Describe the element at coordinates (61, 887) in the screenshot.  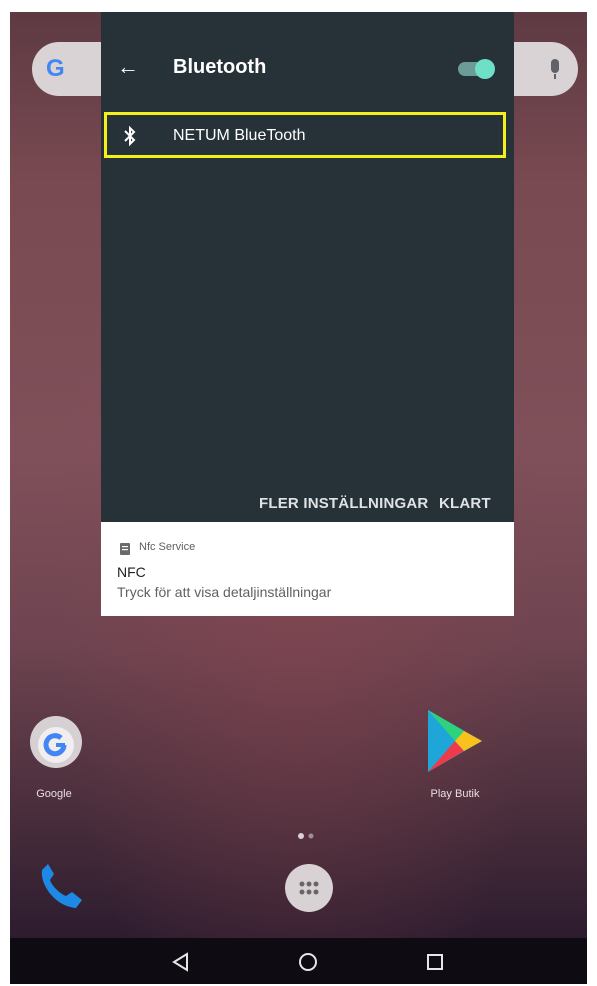
I see `phone-icon` at that location.